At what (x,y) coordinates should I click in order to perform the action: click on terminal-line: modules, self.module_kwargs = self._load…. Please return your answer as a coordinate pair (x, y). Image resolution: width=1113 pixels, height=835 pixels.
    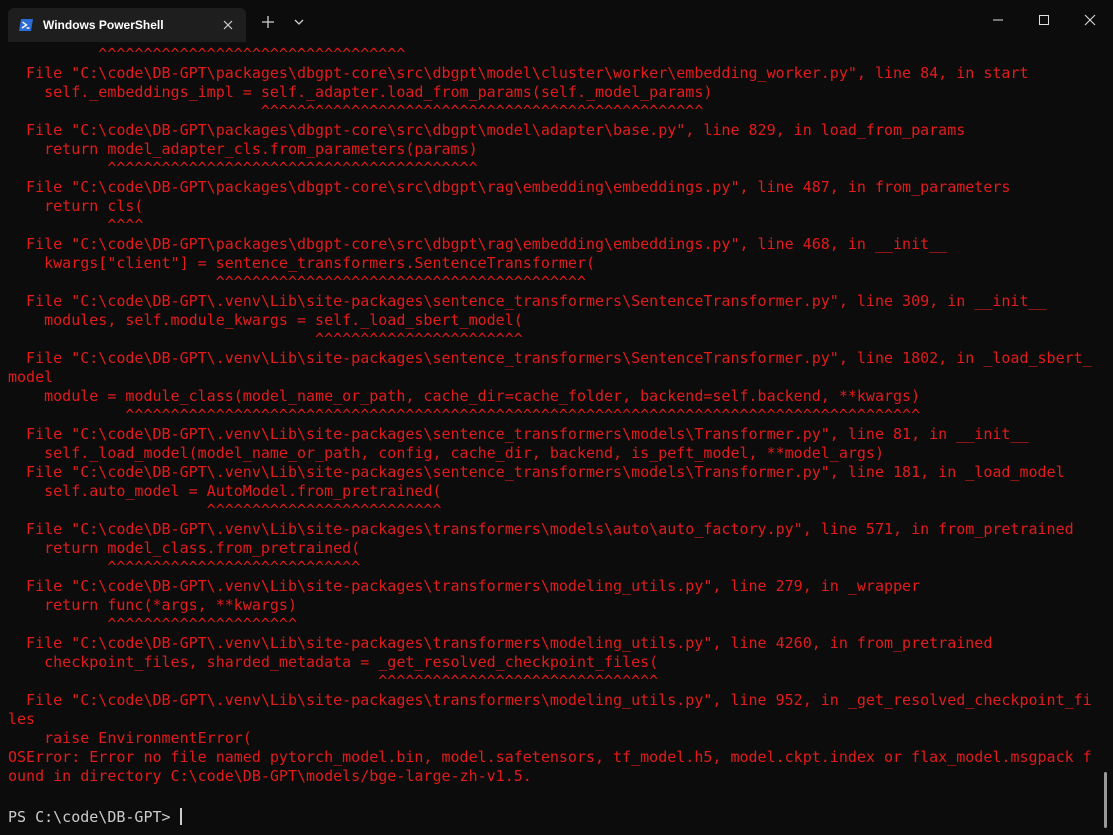
    Looking at the image, I should click on (265, 320).